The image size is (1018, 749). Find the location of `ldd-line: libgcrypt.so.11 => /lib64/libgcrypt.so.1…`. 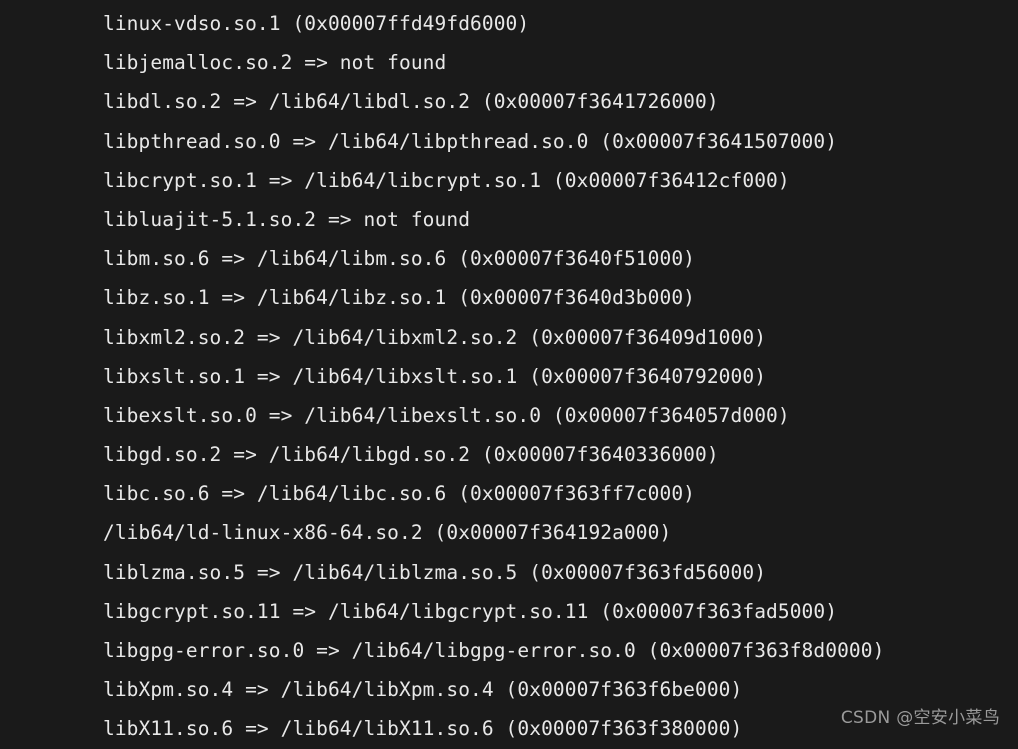

ldd-line: libgcrypt.so.11 => /lib64/libgcrypt.so.1… is located at coordinates (470, 611).